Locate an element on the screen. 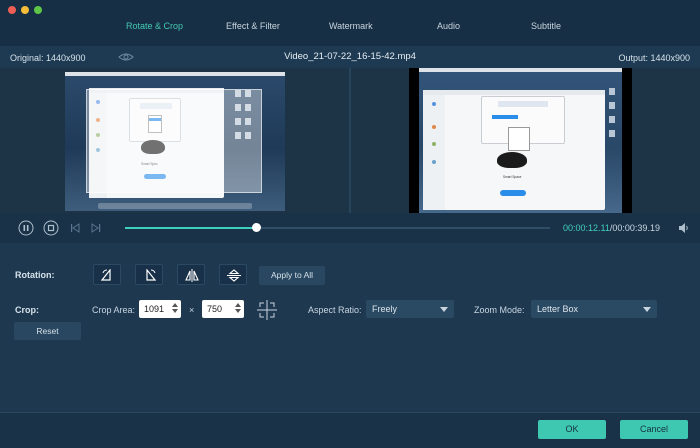 This screenshot has width=700, height=448. file-name: Video_21-07-22_16-15-42.mp4 is located at coordinates (350, 56).